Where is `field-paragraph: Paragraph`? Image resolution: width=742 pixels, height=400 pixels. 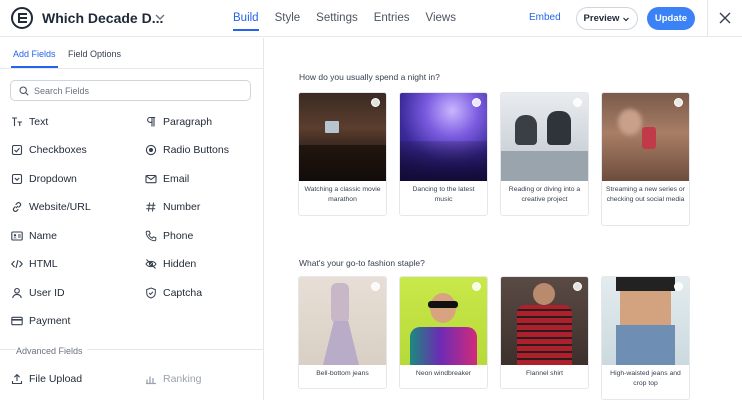
field-paragraph: Paragraph is located at coordinates (178, 122).